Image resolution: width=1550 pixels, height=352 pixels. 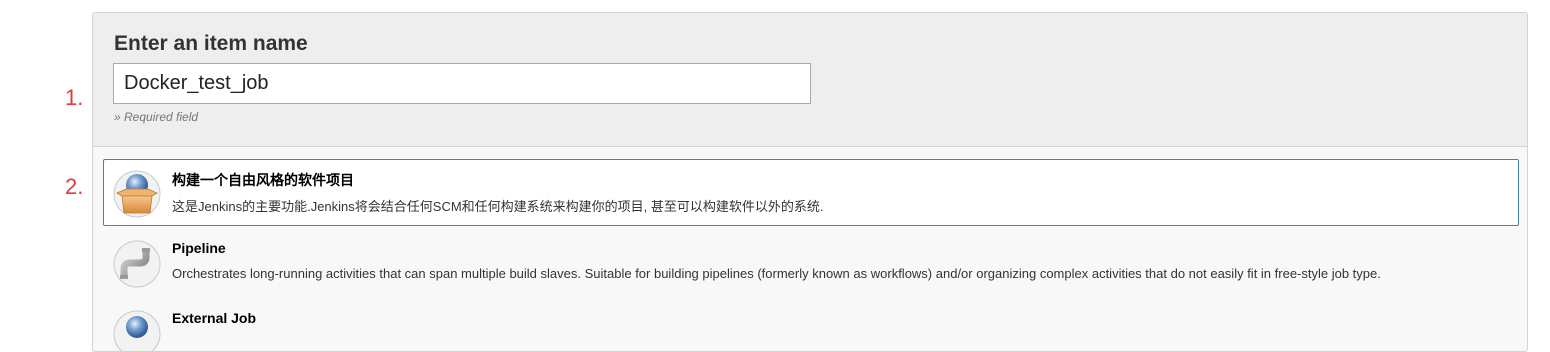 What do you see at coordinates (199, 248) in the screenshot?
I see `job-type-label: Pipeline` at bounding box center [199, 248].